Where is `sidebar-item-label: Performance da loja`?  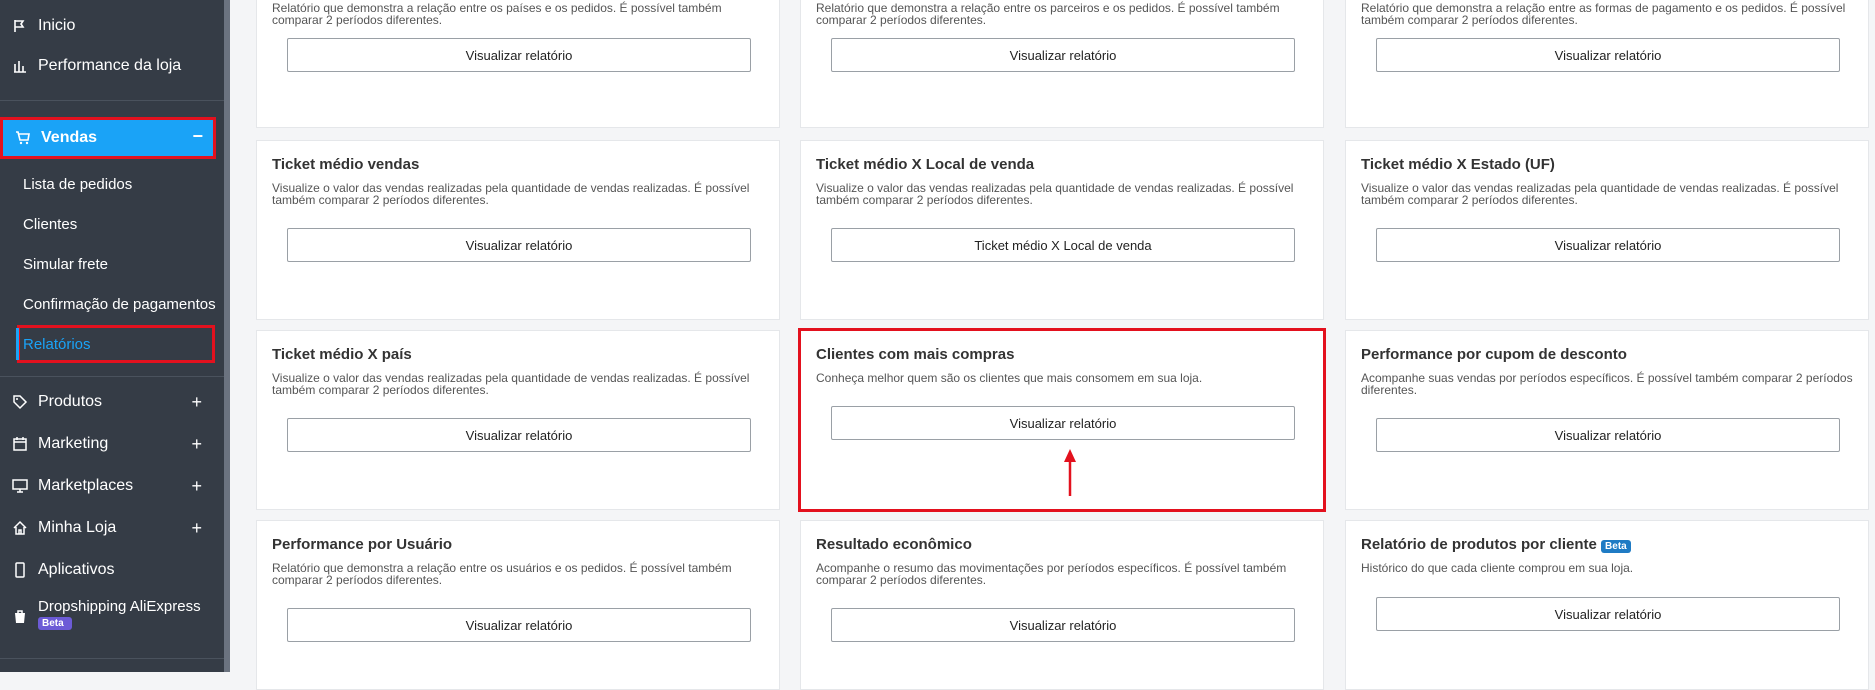 sidebar-item-label: Performance da loja is located at coordinates (110, 65).